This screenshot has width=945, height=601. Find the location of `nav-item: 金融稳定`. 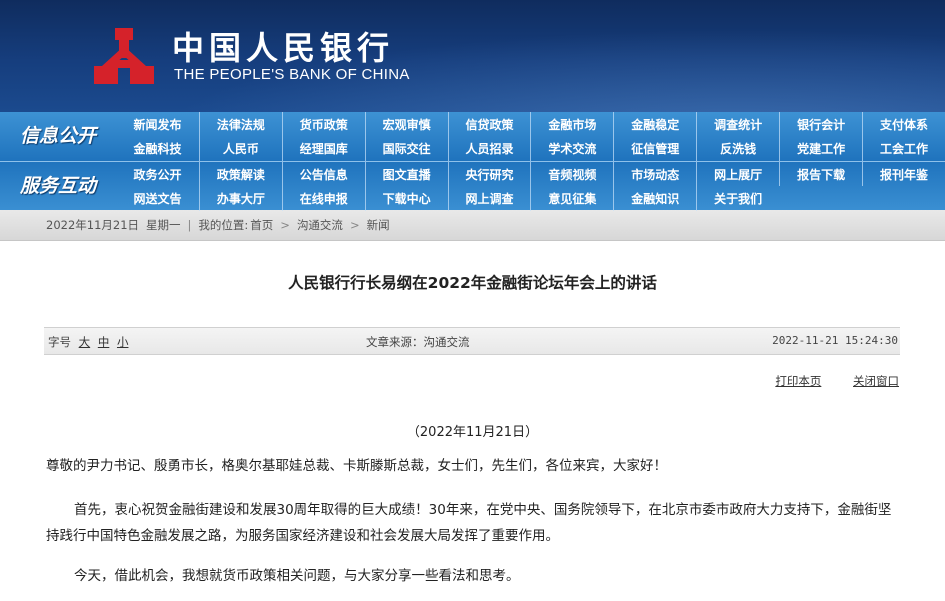

nav-item: 金融稳定 is located at coordinates (654, 124).